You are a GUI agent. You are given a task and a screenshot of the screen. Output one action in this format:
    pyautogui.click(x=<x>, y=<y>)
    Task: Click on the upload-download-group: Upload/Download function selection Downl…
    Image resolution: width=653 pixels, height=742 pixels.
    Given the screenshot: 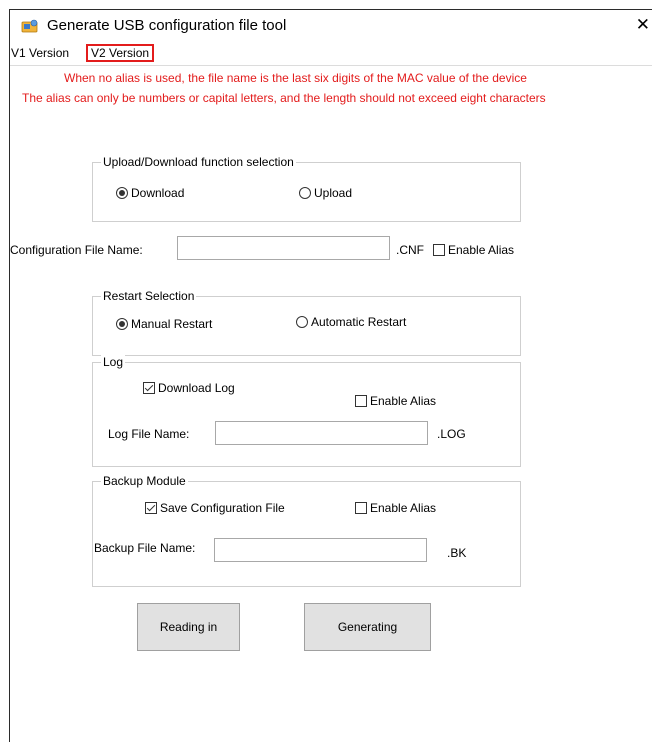 What is the action you would take?
    pyautogui.click(x=306, y=188)
    